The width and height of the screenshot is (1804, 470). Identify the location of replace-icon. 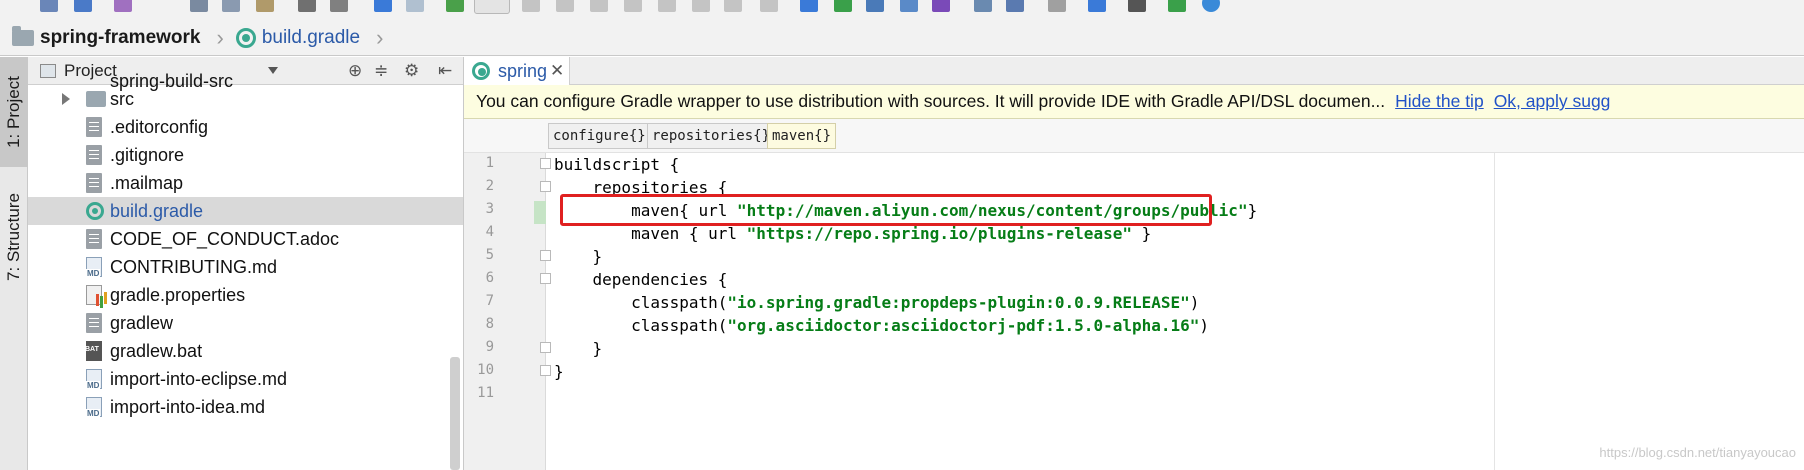
(339, 6).